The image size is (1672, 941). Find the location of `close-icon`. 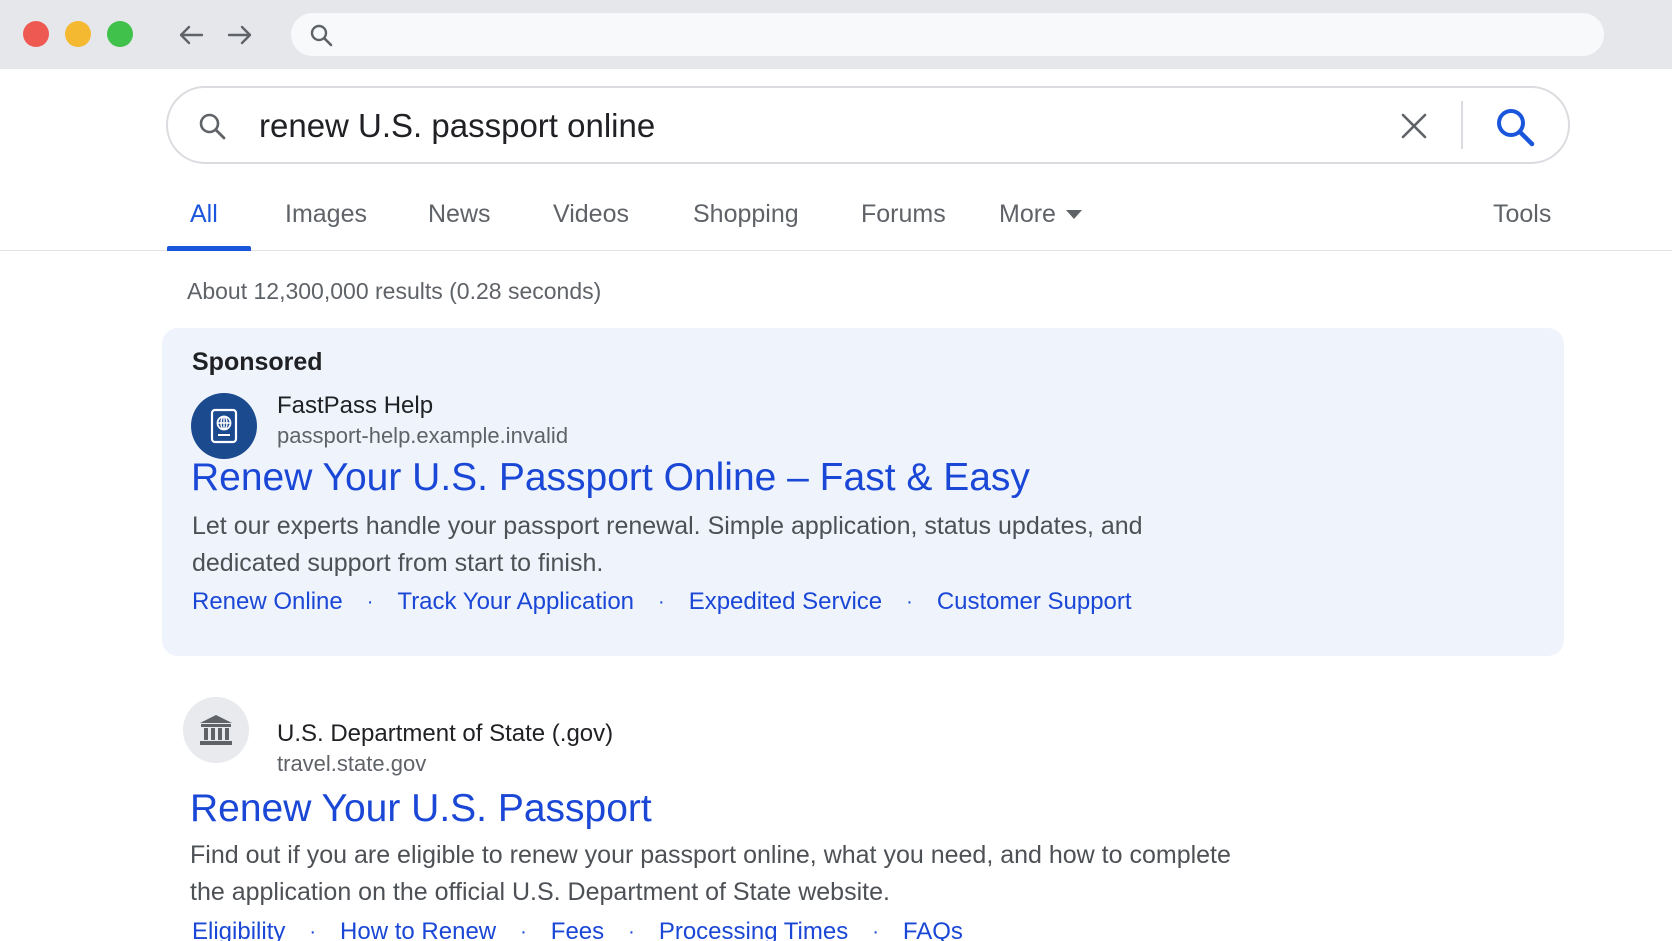

close-icon is located at coordinates (1414, 126).